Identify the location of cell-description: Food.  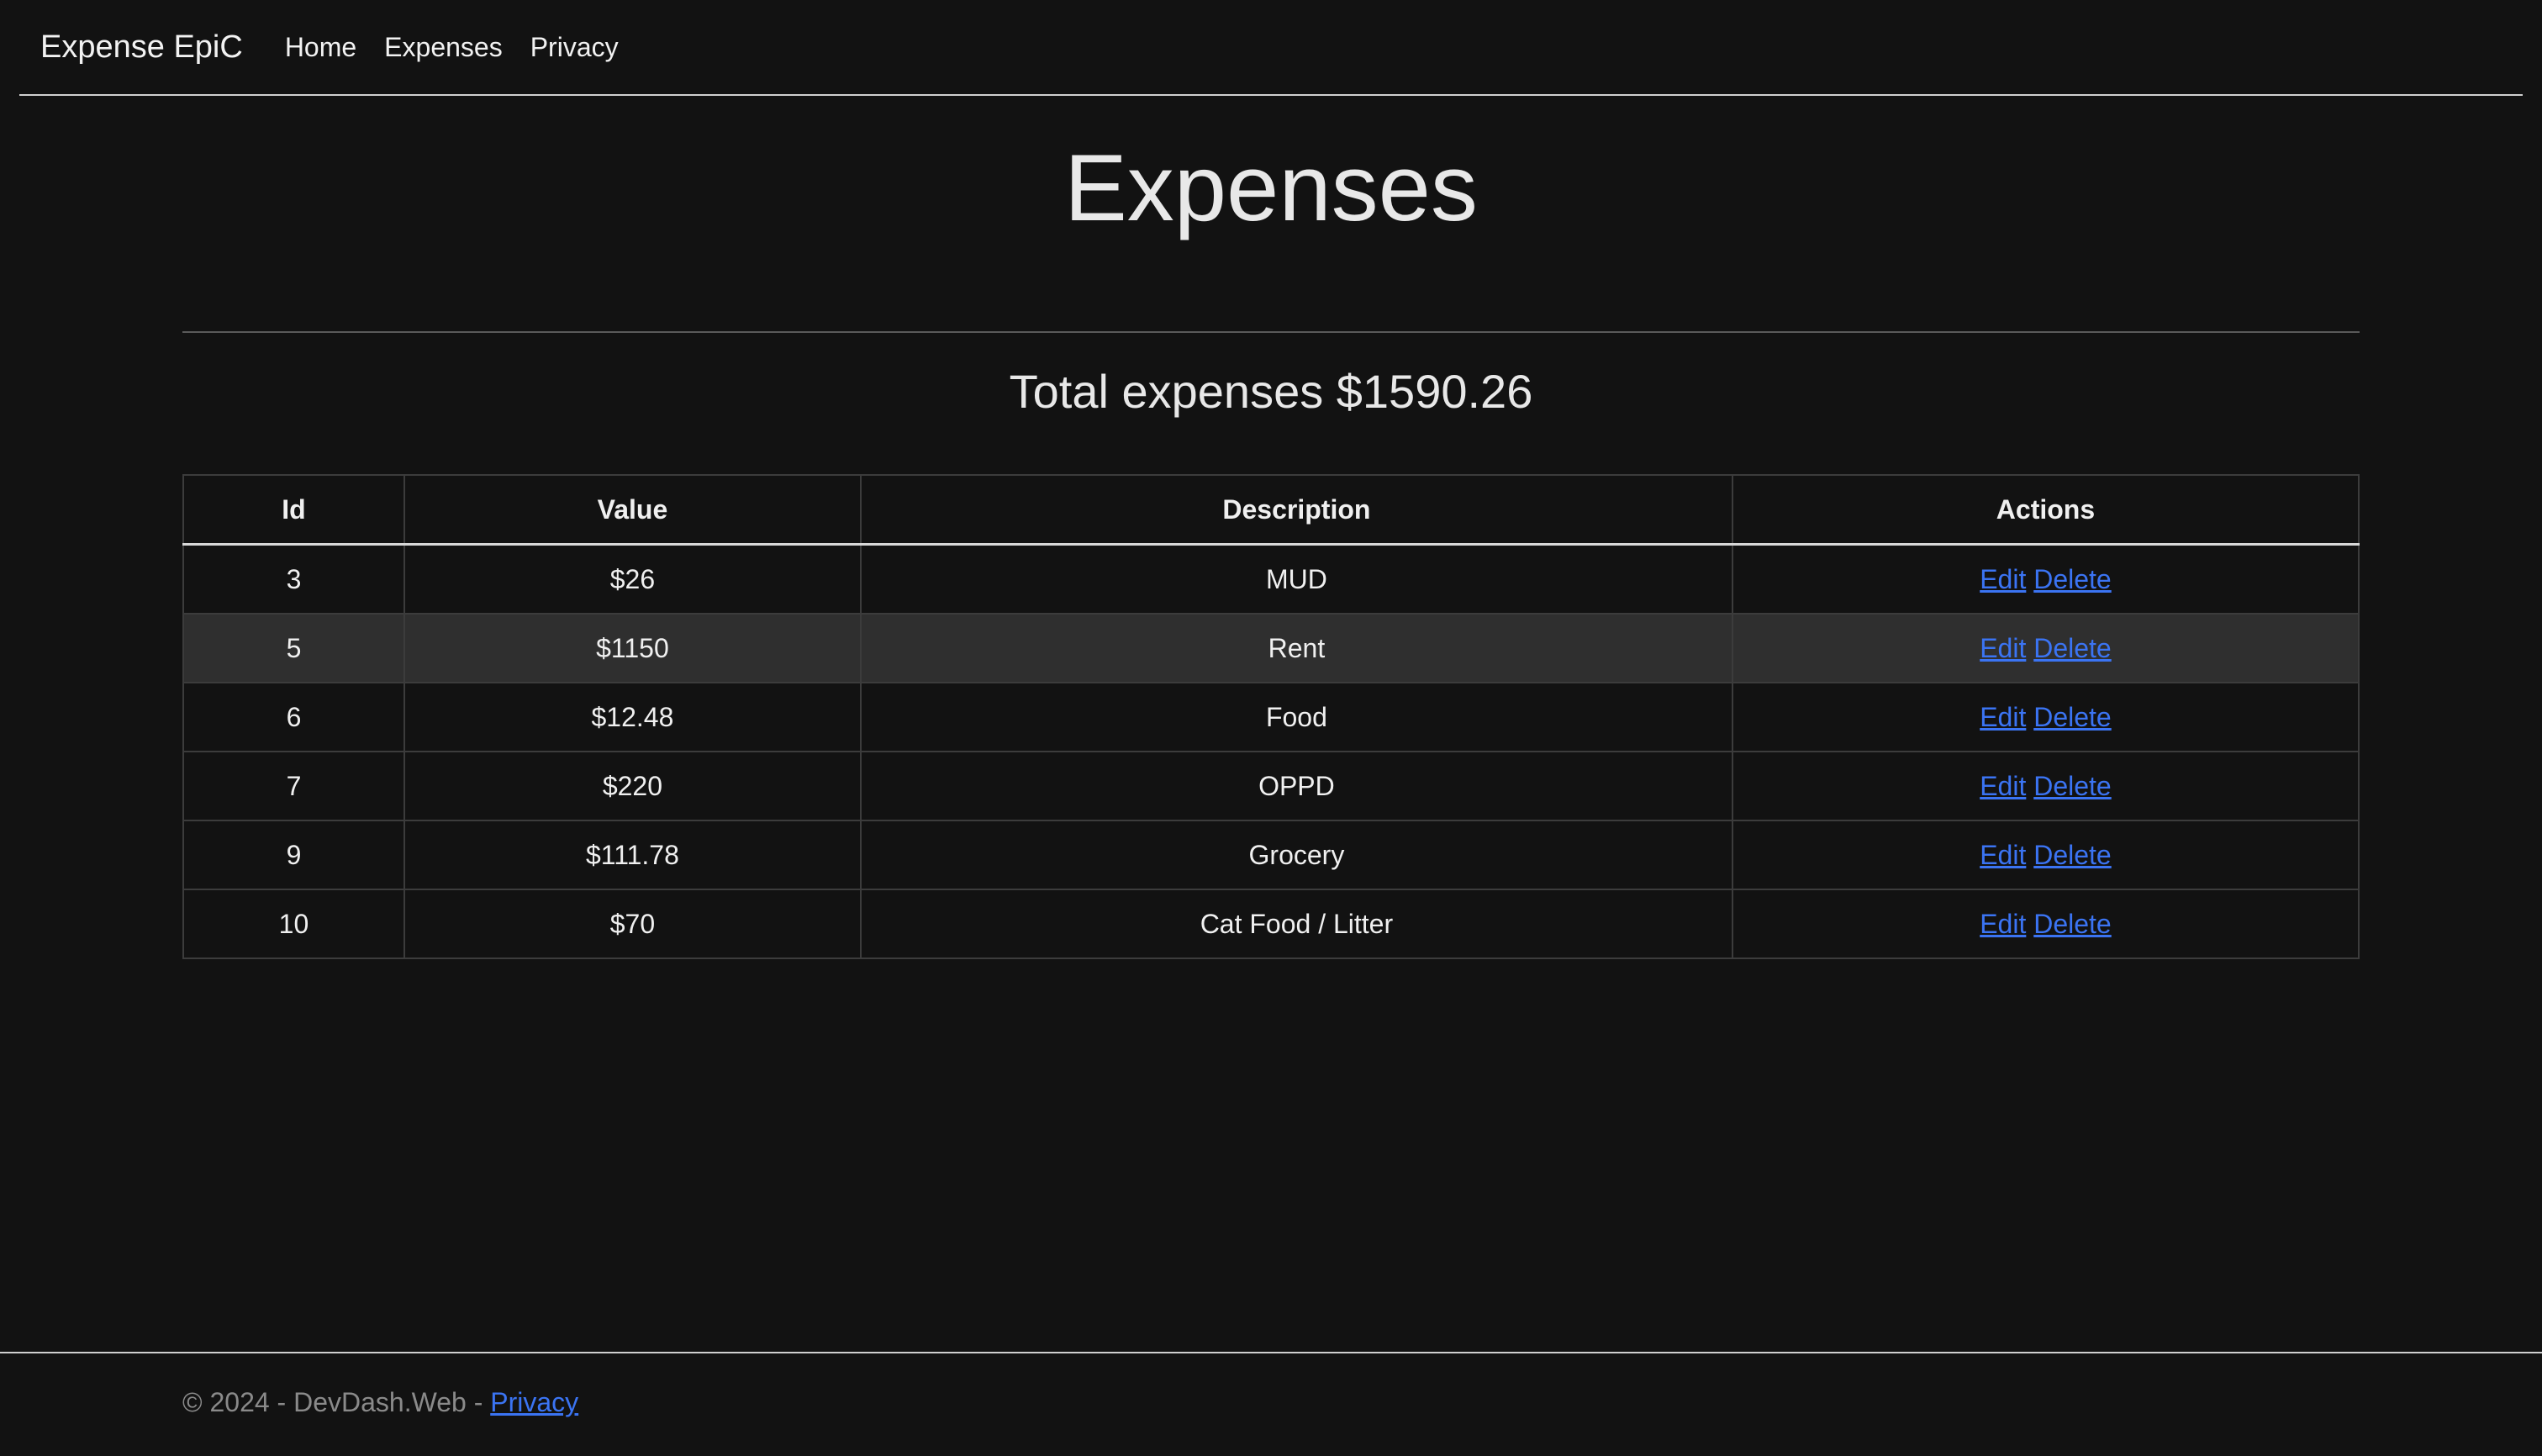
(1296, 717).